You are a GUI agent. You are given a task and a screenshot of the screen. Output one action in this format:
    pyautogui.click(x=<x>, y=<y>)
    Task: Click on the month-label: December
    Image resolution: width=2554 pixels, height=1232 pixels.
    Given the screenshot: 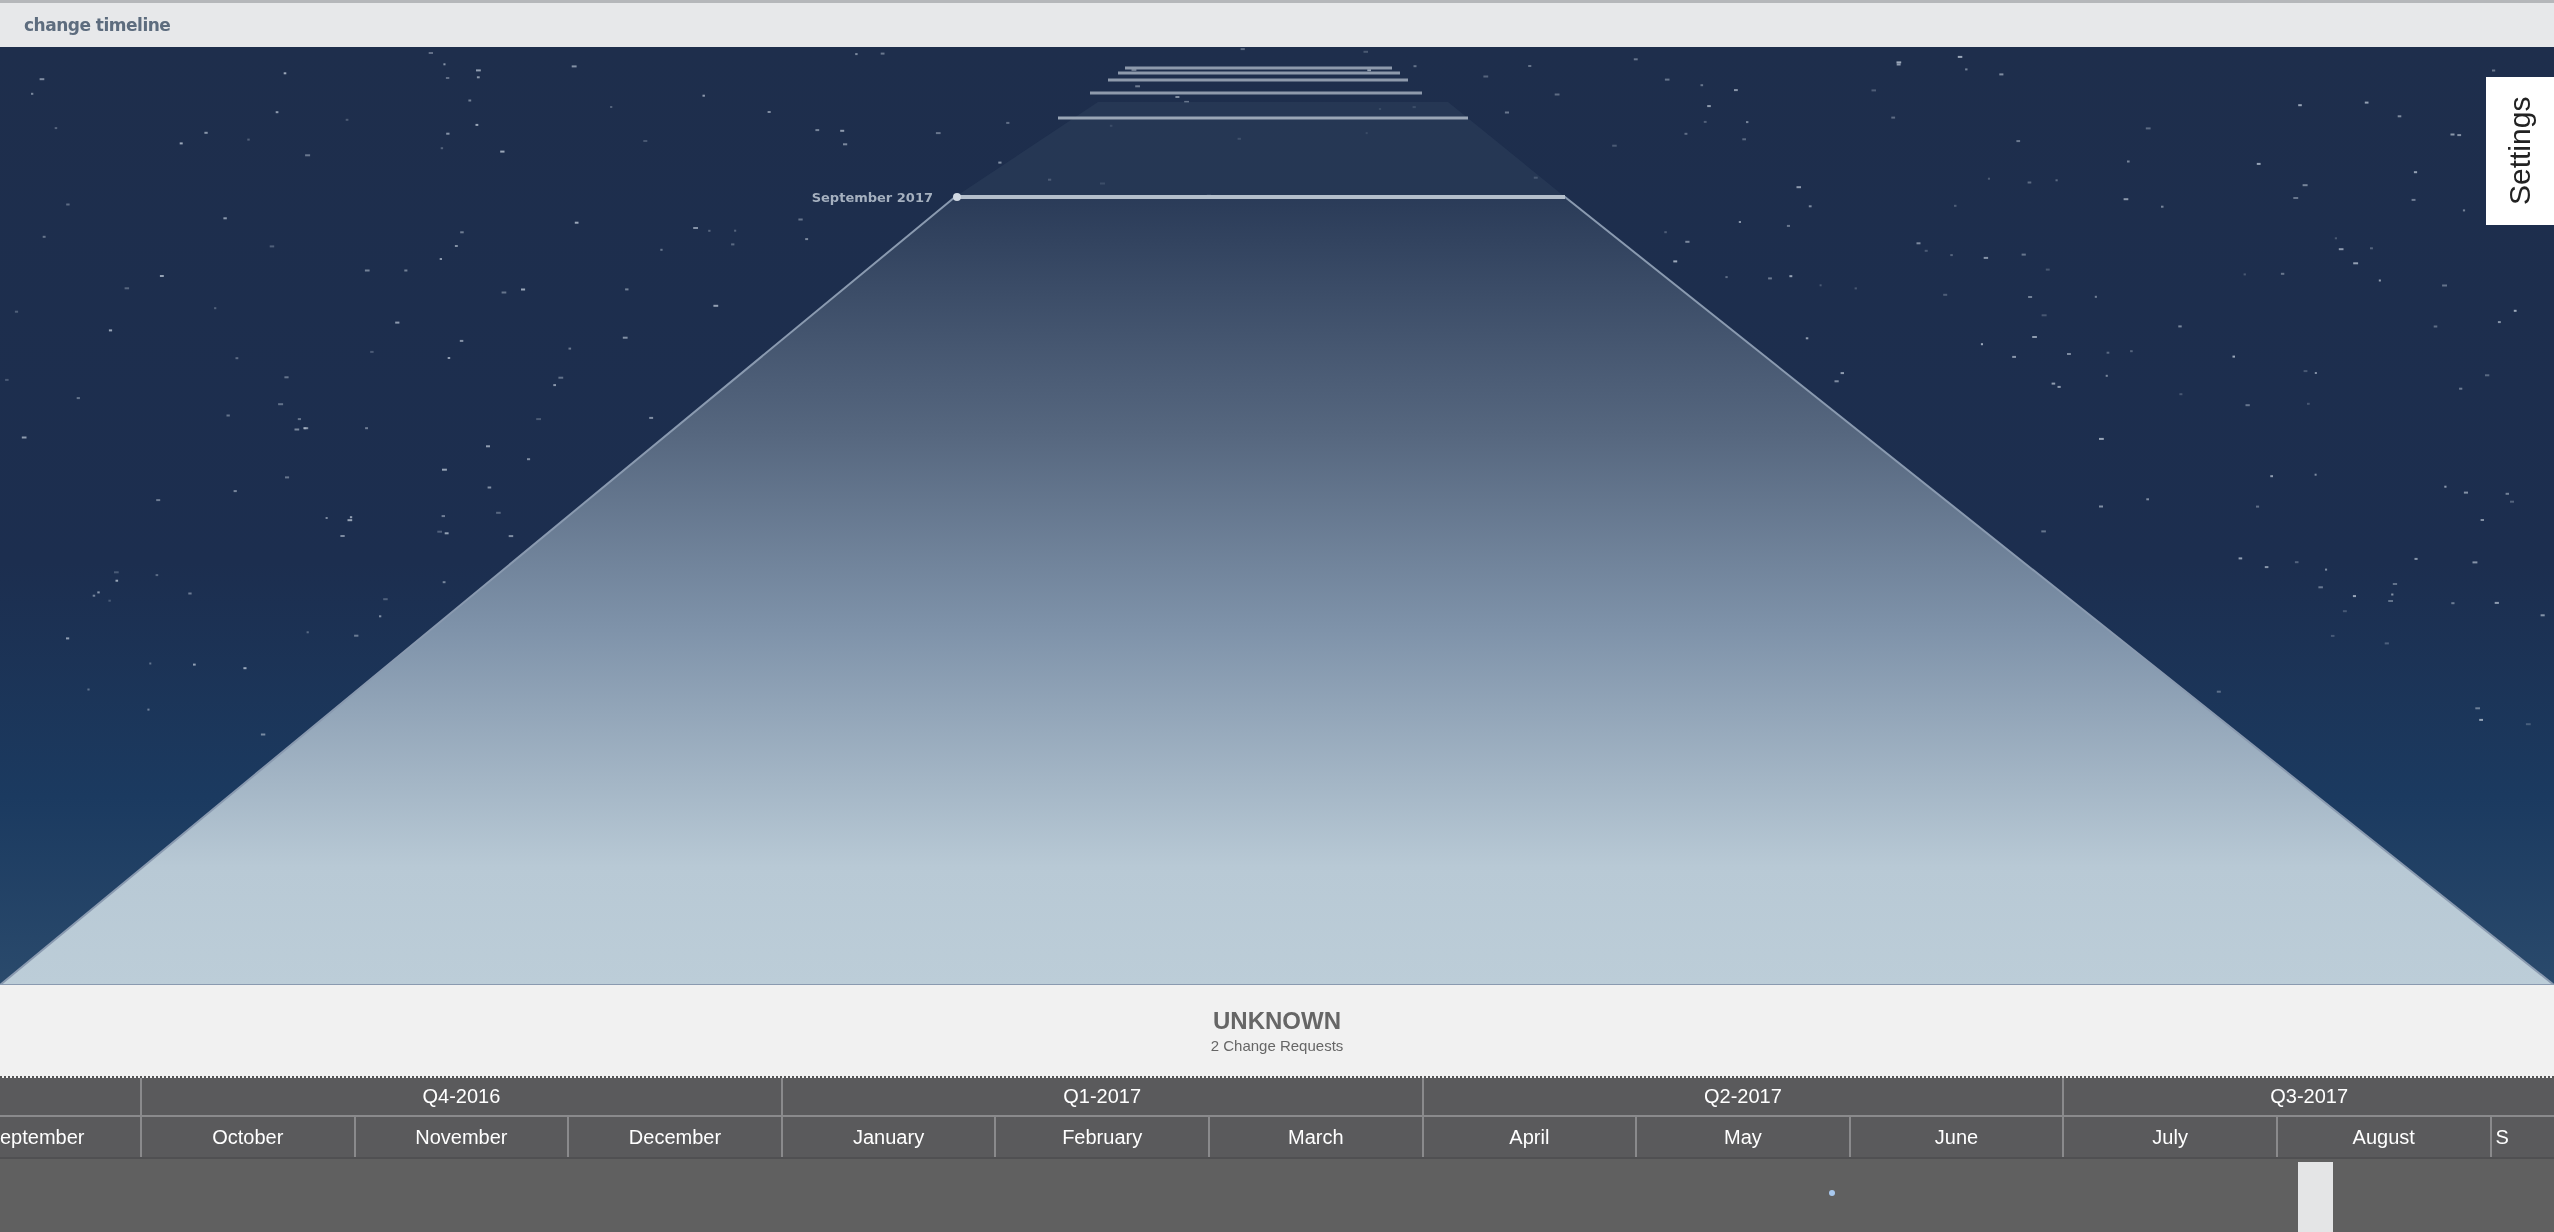 What is the action you would take?
    pyautogui.click(x=674, y=1137)
    